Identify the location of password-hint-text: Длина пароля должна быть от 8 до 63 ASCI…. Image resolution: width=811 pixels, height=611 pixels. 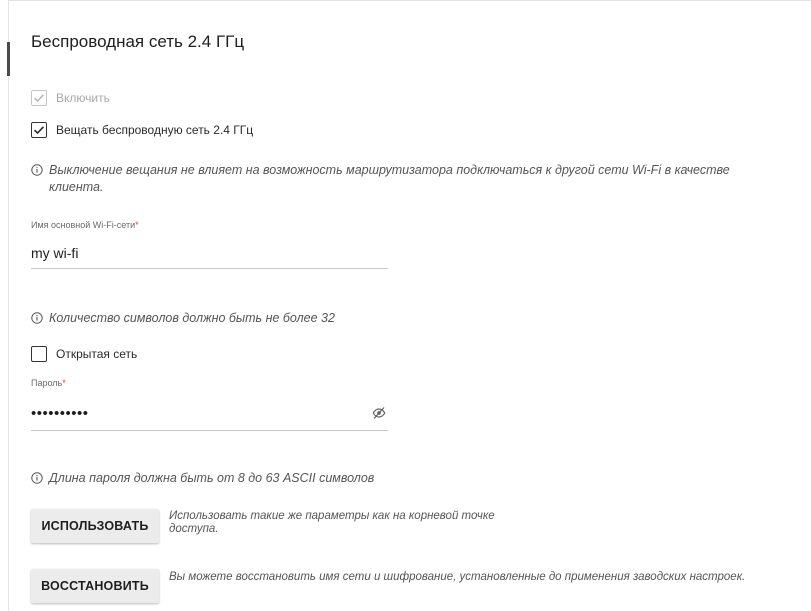
(212, 478).